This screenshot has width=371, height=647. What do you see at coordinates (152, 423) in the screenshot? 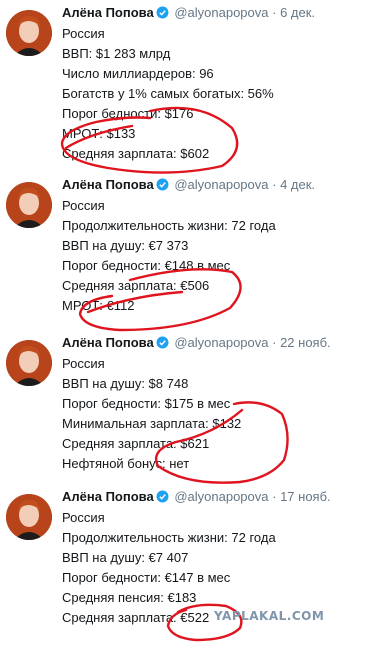
I see `tweet-line: Минимальная зарплата: $132` at bounding box center [152, 423].